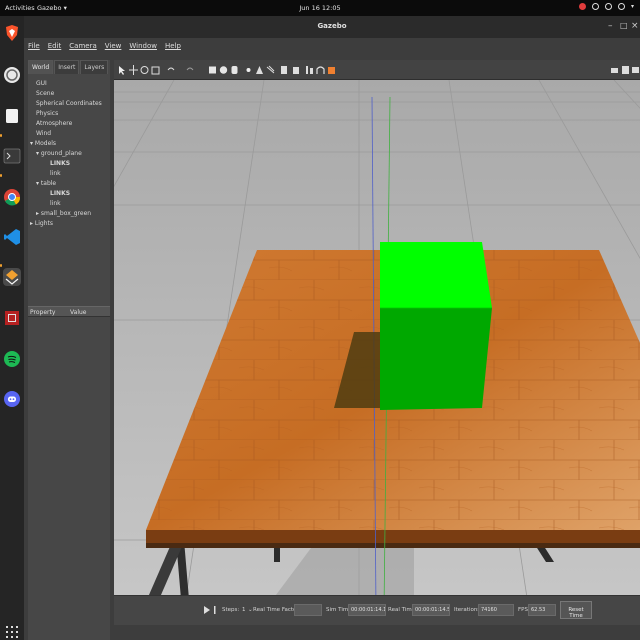  What do you see at coordinates (12, 632) in the screenshot?
I see `show-apps-icon` at bounding box center [12, 632].